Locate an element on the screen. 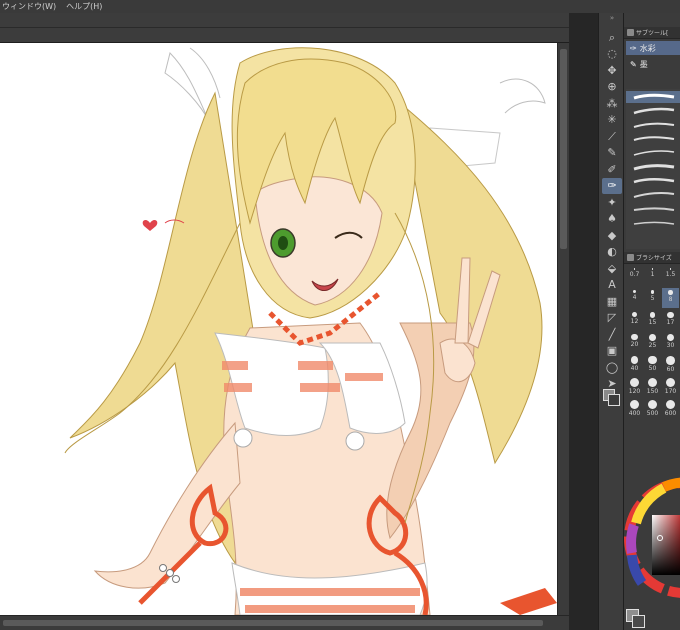 The image size is (680, 630). sparkle-tool-icon: ✳ is located at coordinates (612, 120).